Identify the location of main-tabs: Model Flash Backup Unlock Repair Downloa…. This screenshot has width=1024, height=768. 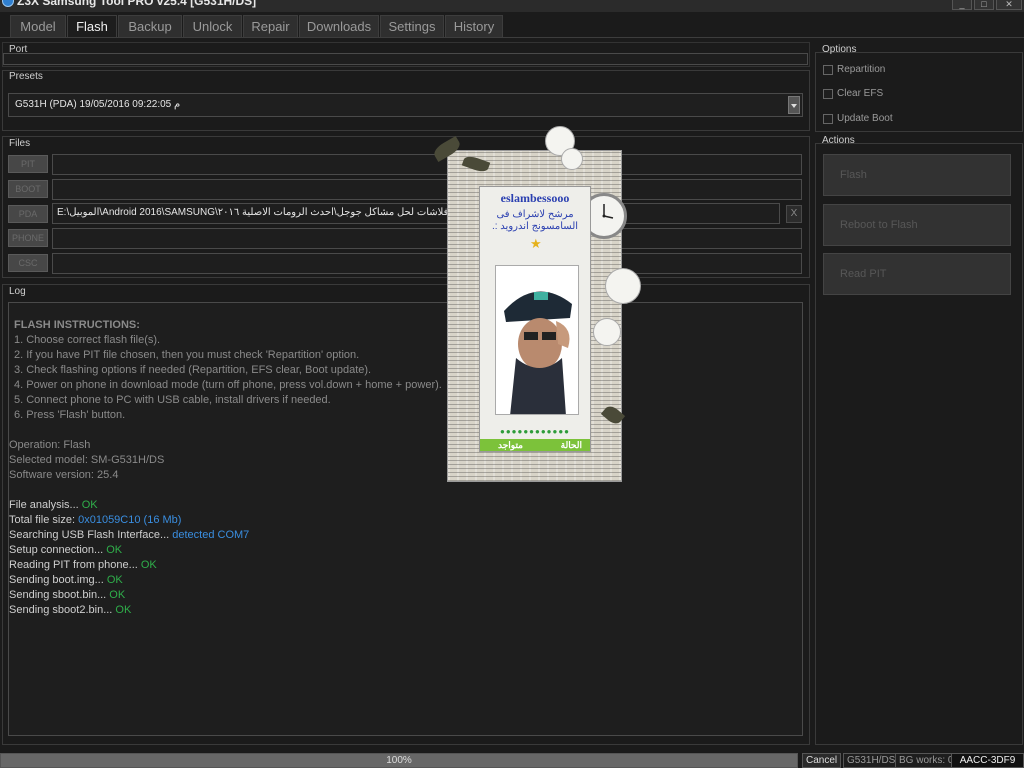
(257, 26).